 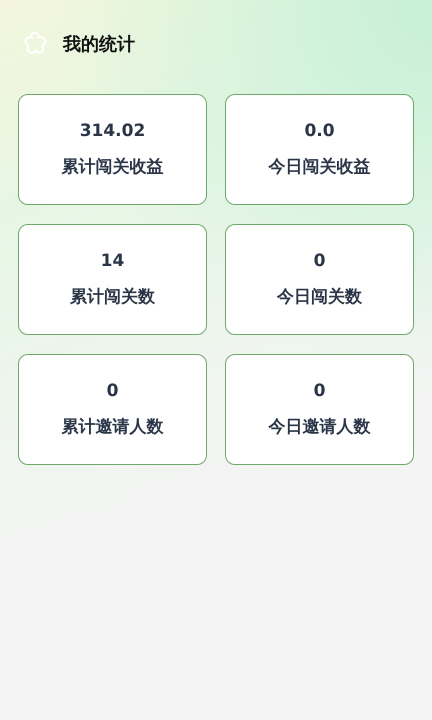 What do you see at coordinates (99, 44) in the screenshot?
I see `page-title: 我的统计` at bounding box center [99, 44].